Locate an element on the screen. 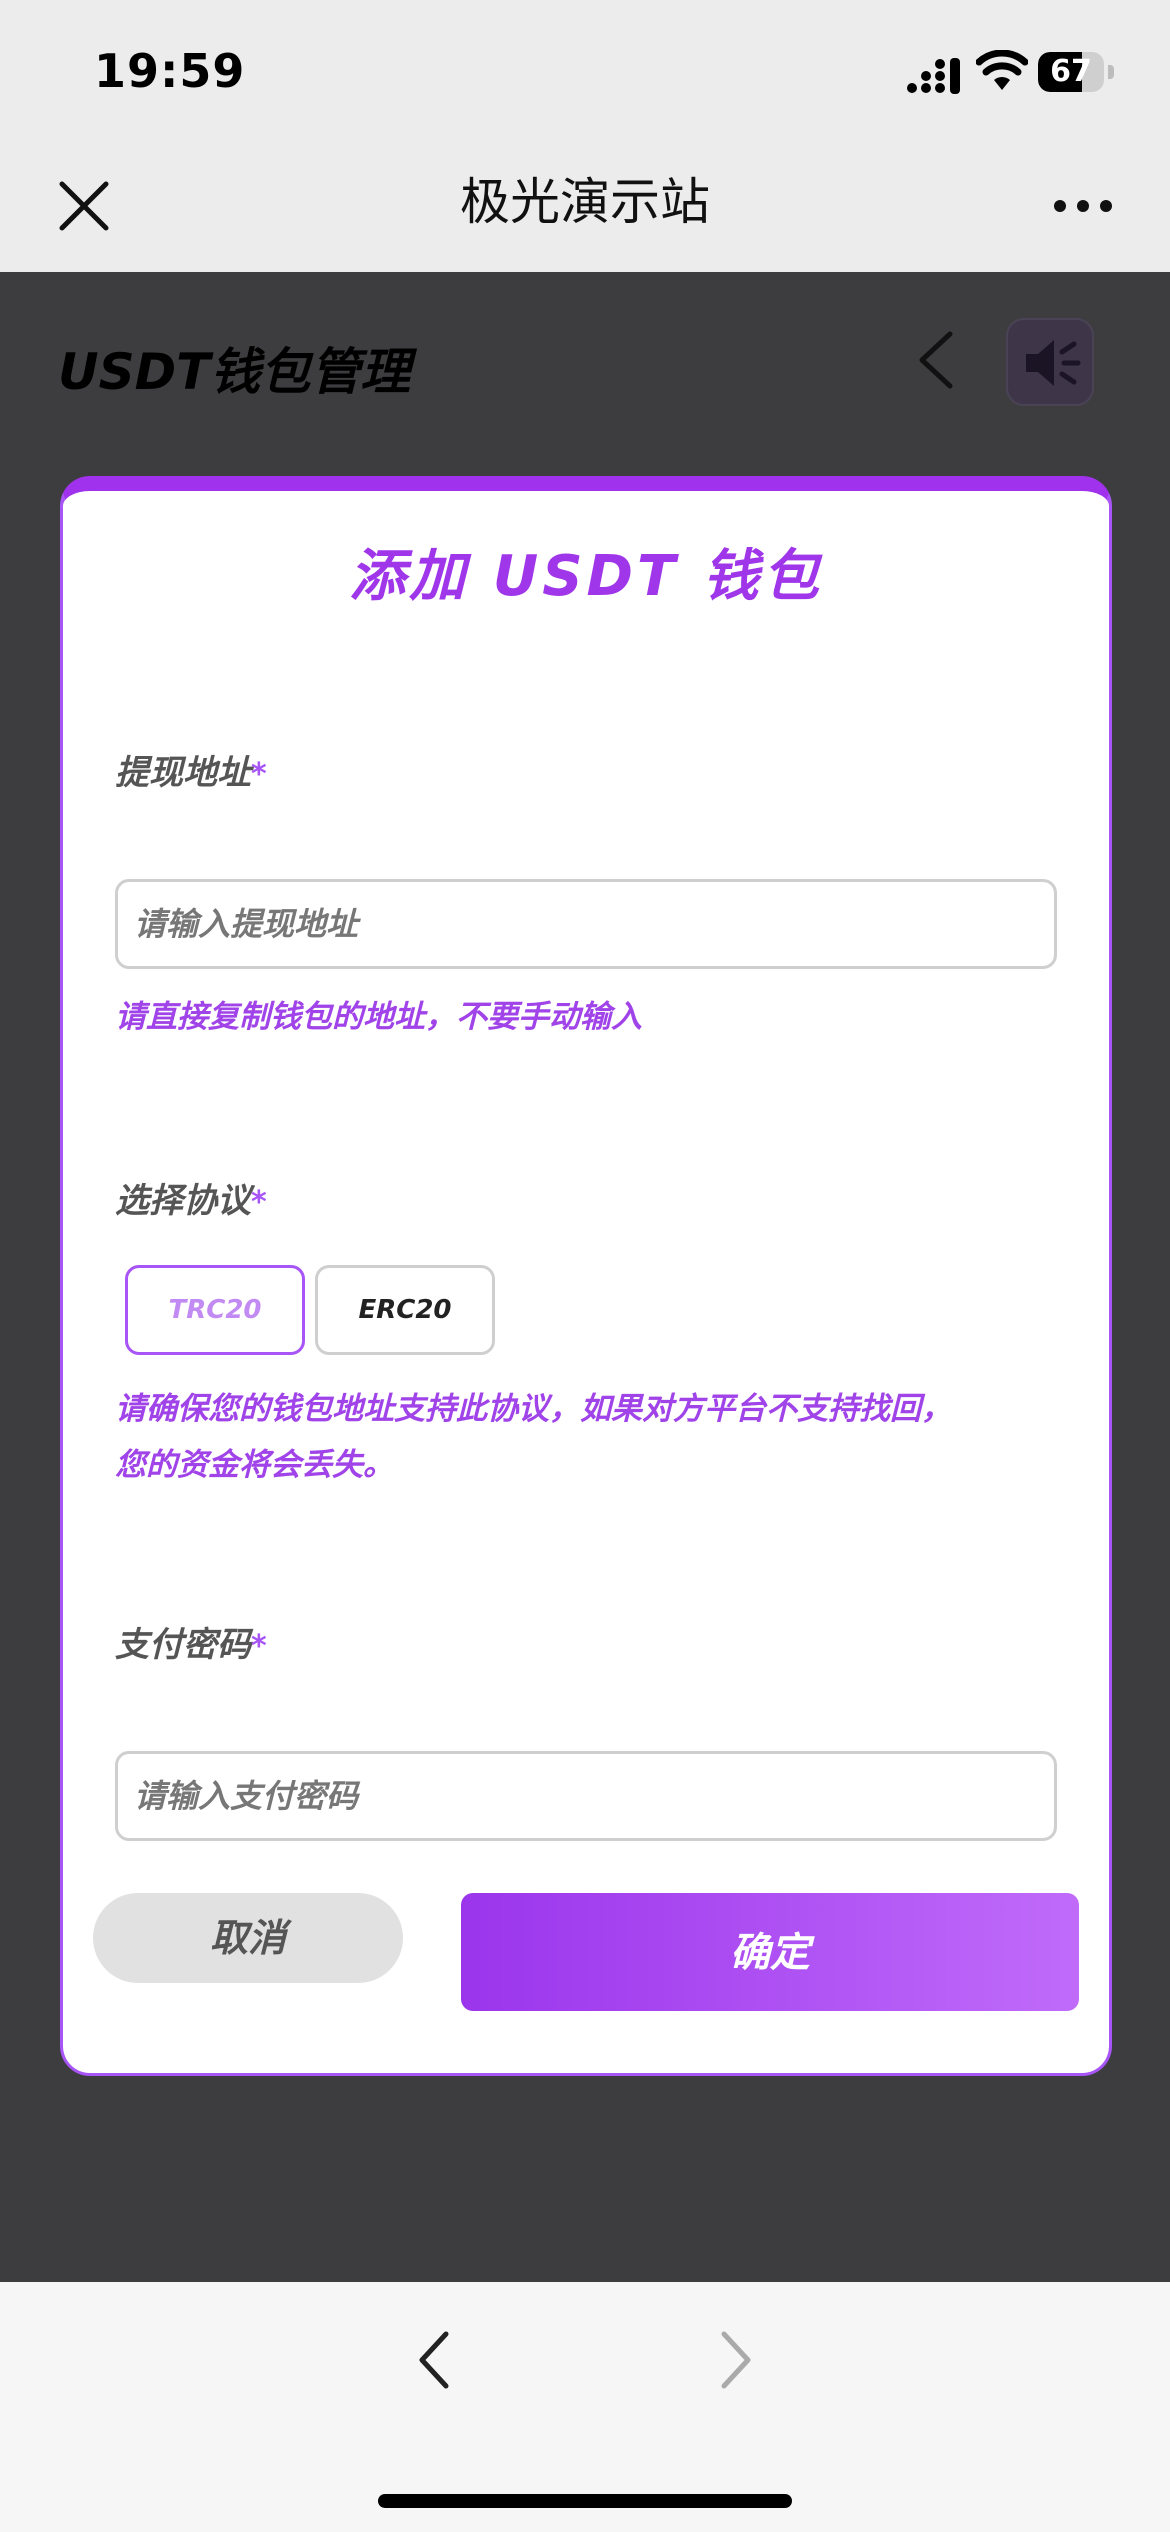 The width and height of the screenshot is (1170, 2532). payment-password-input is located at coordinates (586, 1796).